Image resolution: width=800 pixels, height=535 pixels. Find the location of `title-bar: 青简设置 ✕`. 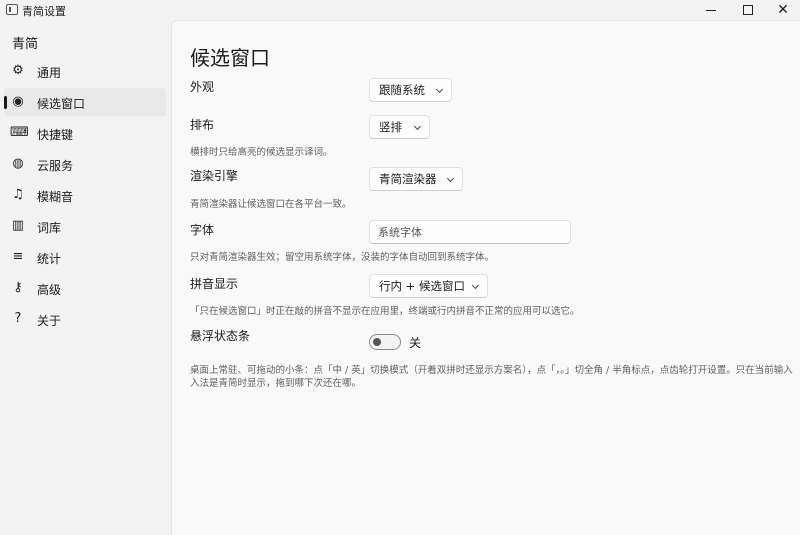

title-bar: 青简设置 ✕ is located at coordinates (400, 10).